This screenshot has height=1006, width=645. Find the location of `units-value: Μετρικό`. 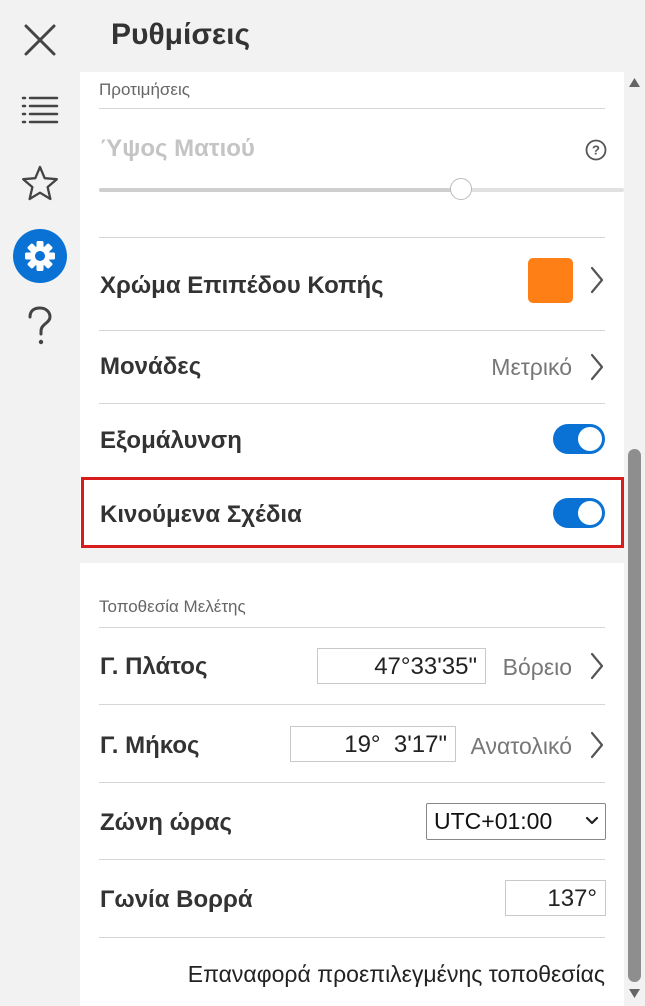

units-value: Μετρικό is located at coordinates (531, 367).